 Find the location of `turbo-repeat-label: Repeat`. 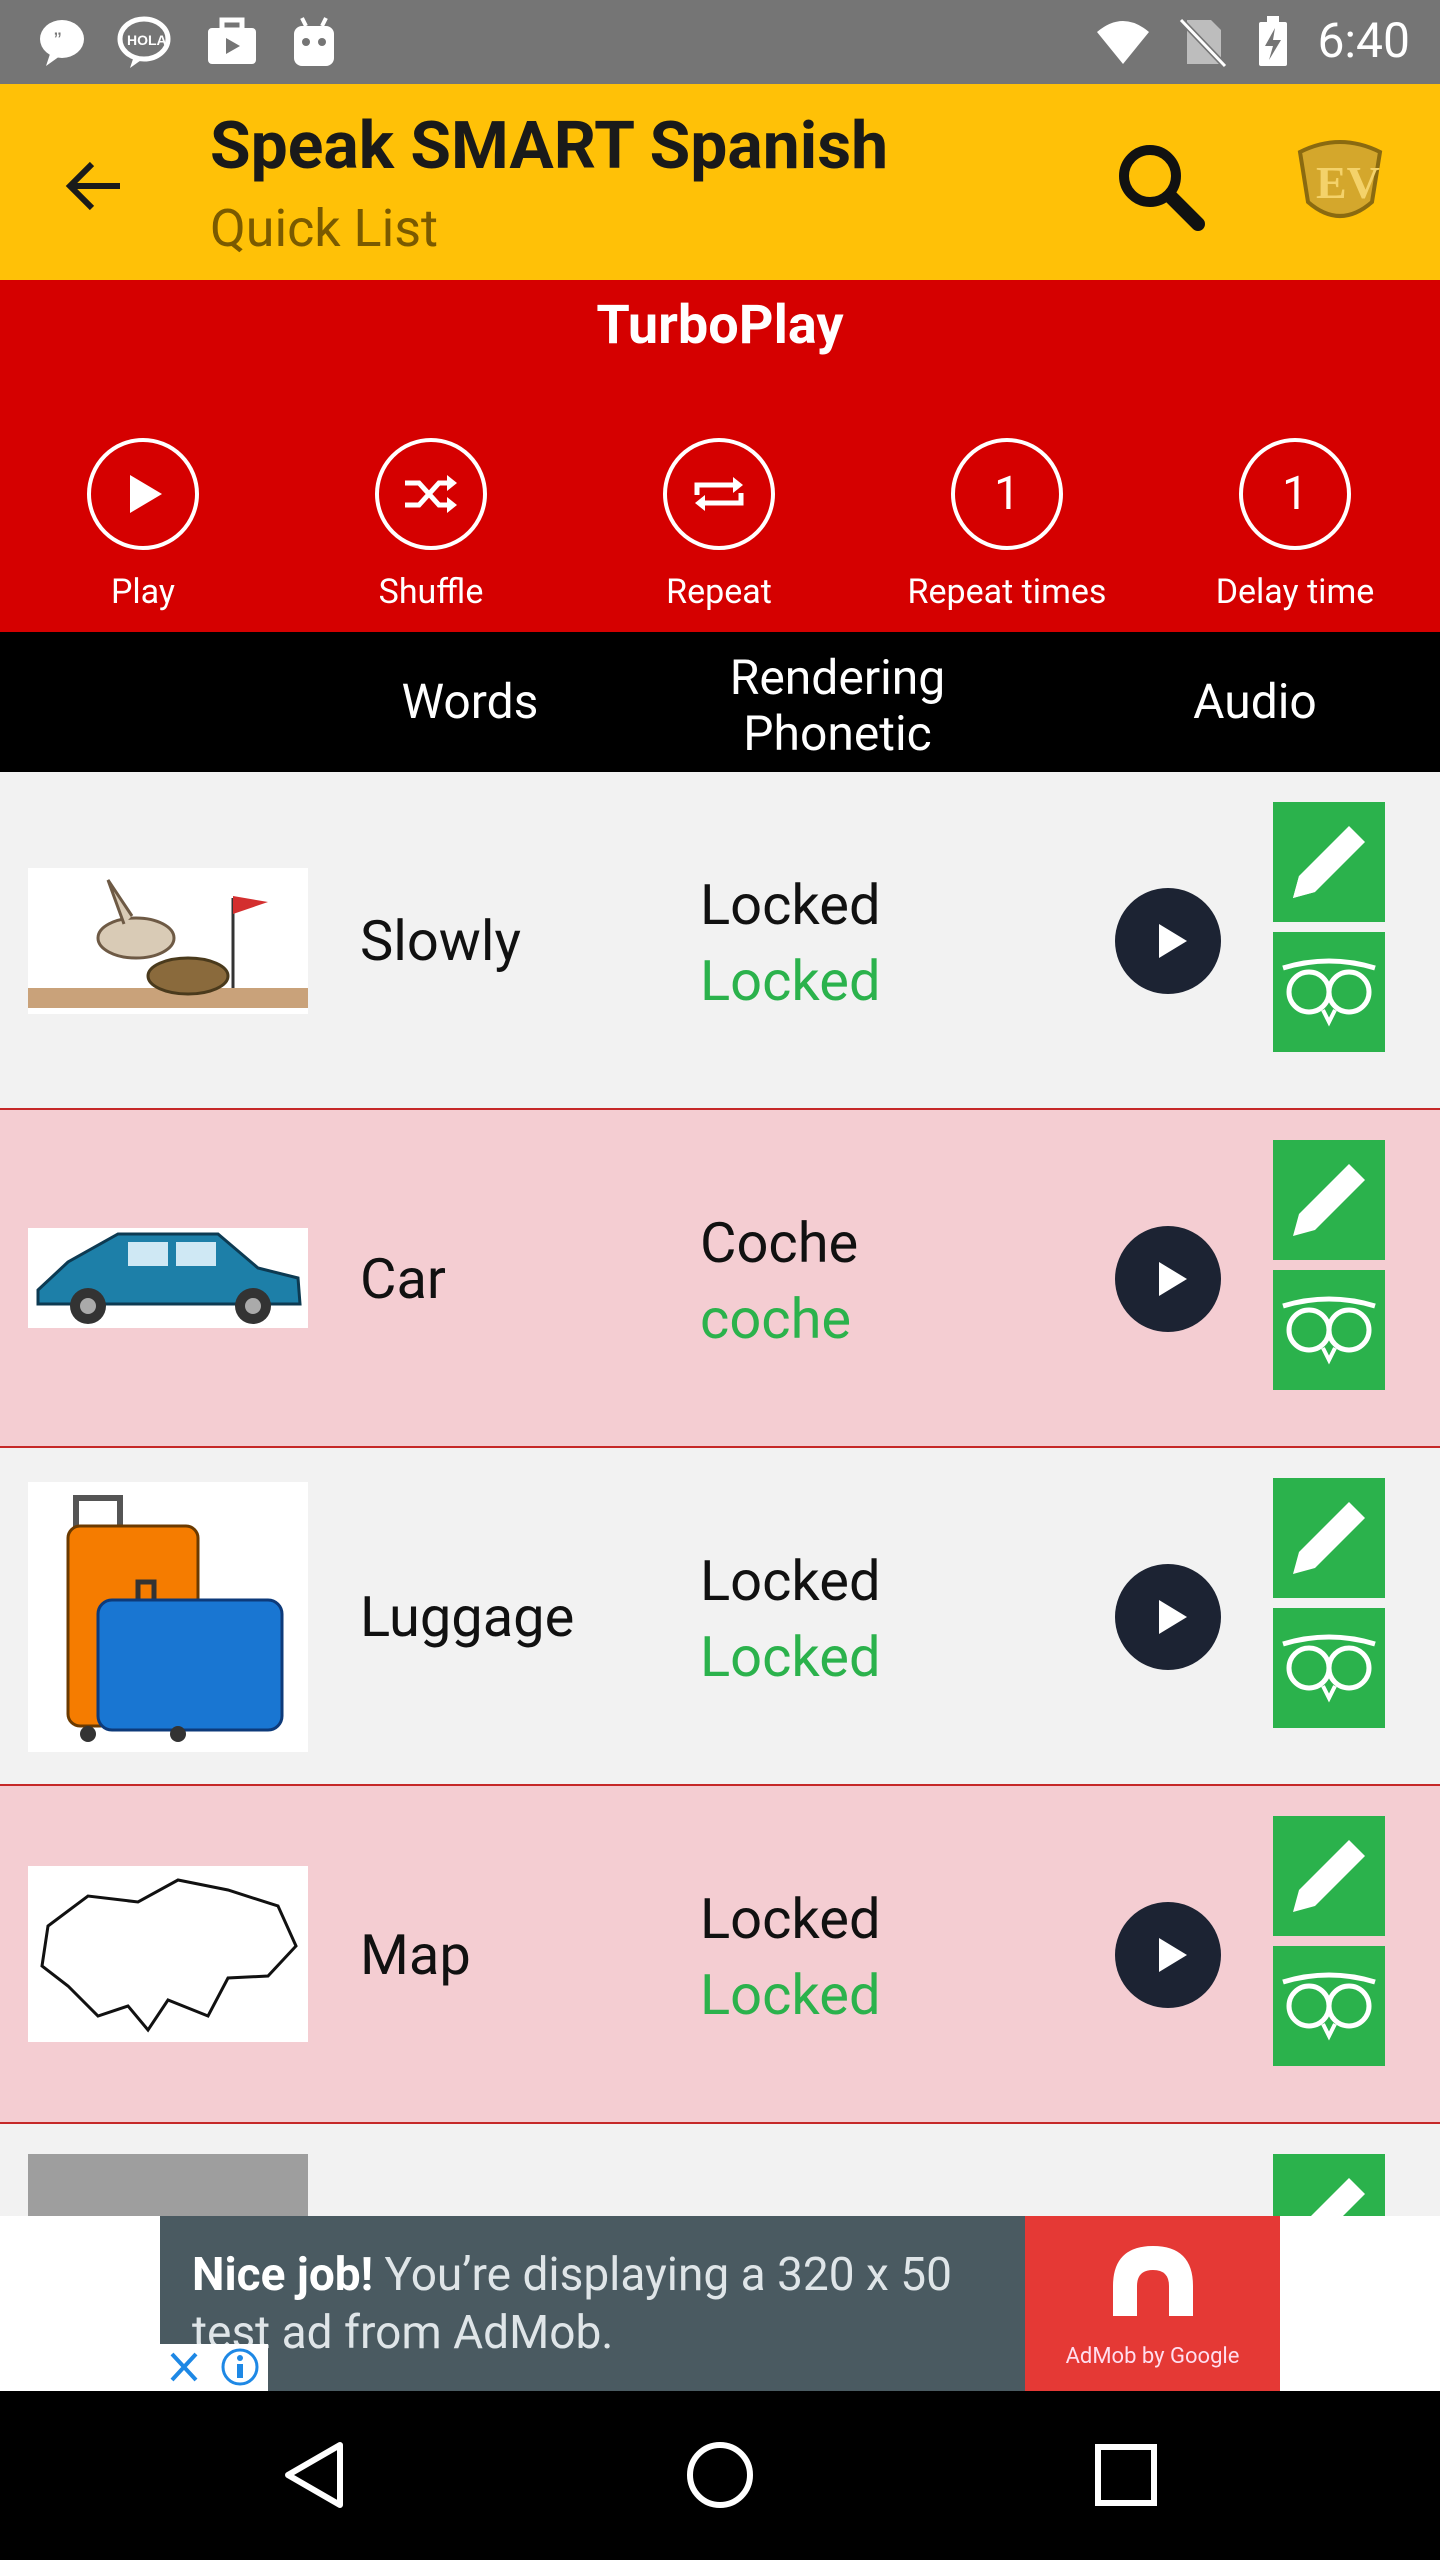

turbo-repeat-label: Repeat is located at coordinates (719, 592).